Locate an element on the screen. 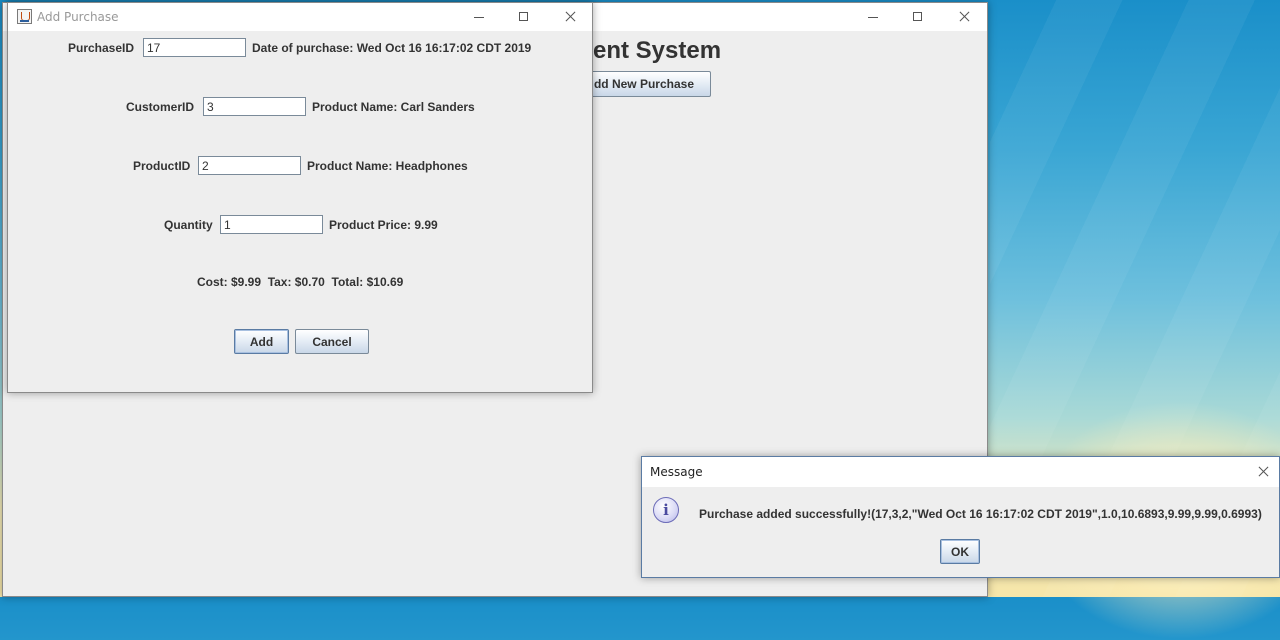 This screenshot has width=1280, height=640. add-purchase-titlebar: Add Purchase is located at coordinates (300, 17).